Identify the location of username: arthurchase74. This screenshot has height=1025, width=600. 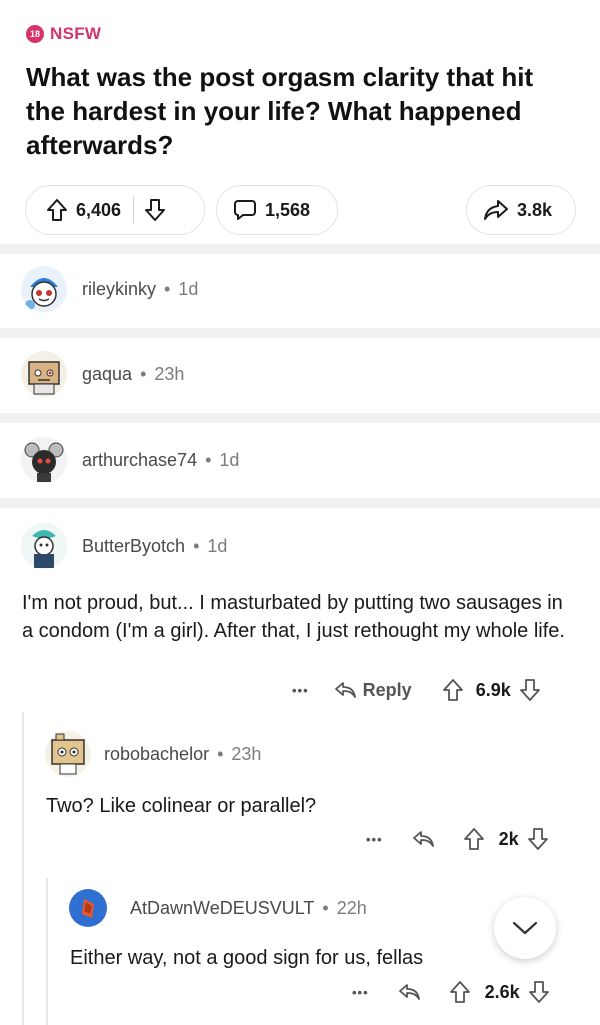
(139, 460).